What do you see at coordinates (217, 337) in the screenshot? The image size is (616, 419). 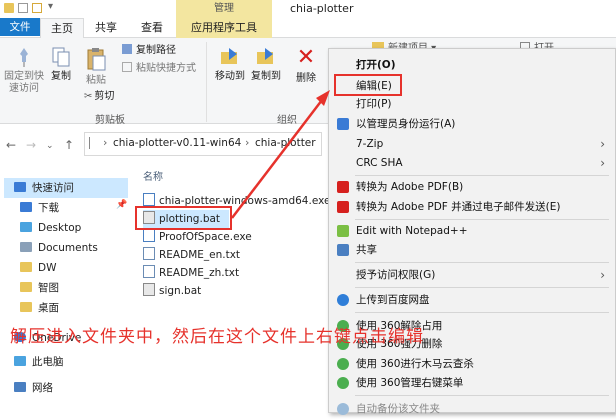 I see `annotation-caption: 解压进入文件夹中，然后在这个文件上右键点击编辑` at bounding box center [217, 337].